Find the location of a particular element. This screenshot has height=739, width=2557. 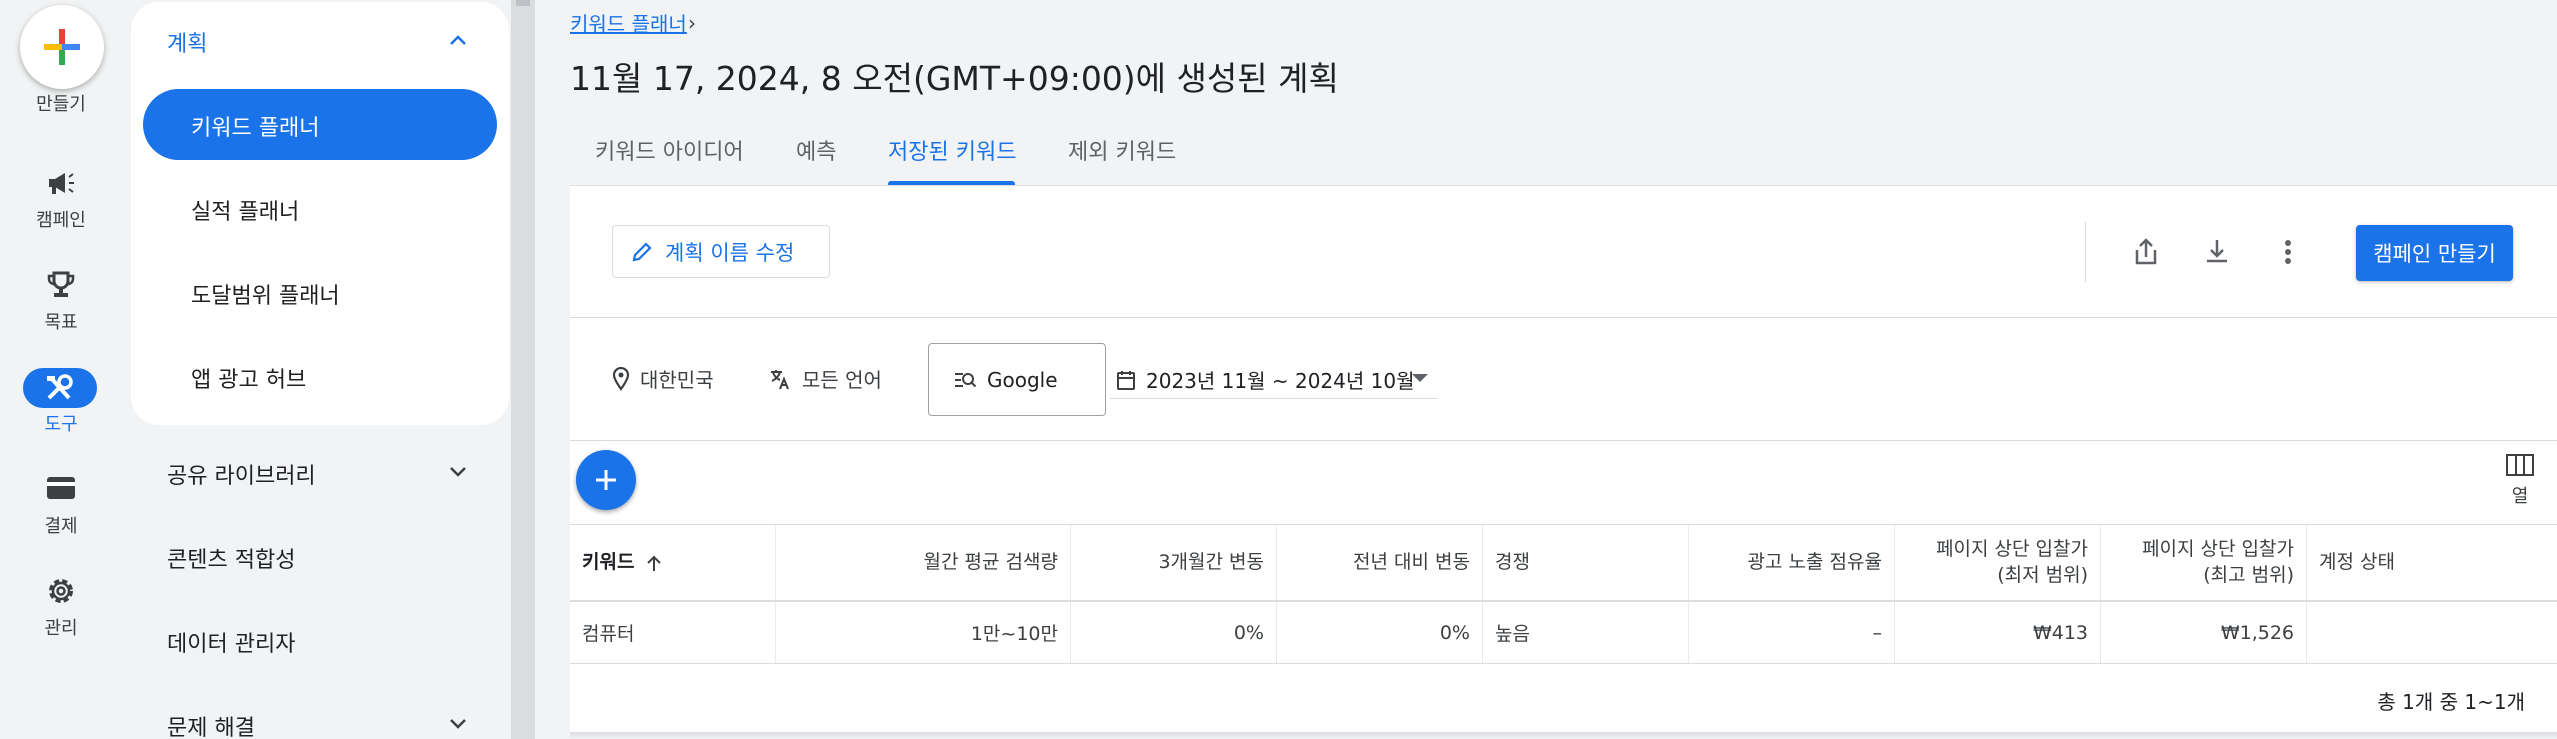

header-keyword-label: 키워드 is located at coordinates (608, 561).